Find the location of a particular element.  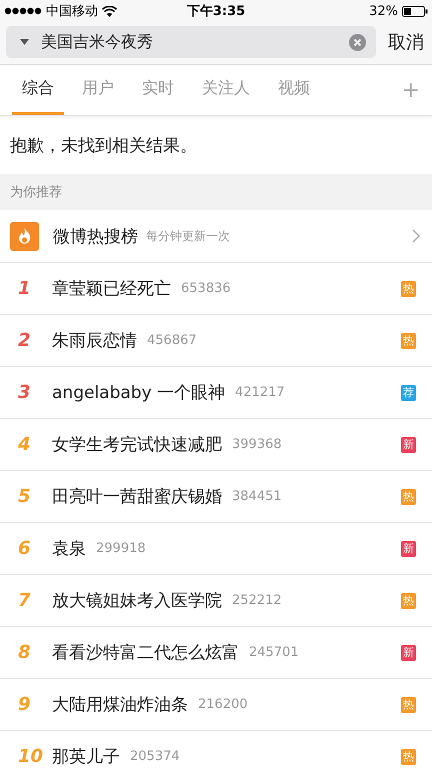

search-count: 399368 is located at coordinates (257, 444).